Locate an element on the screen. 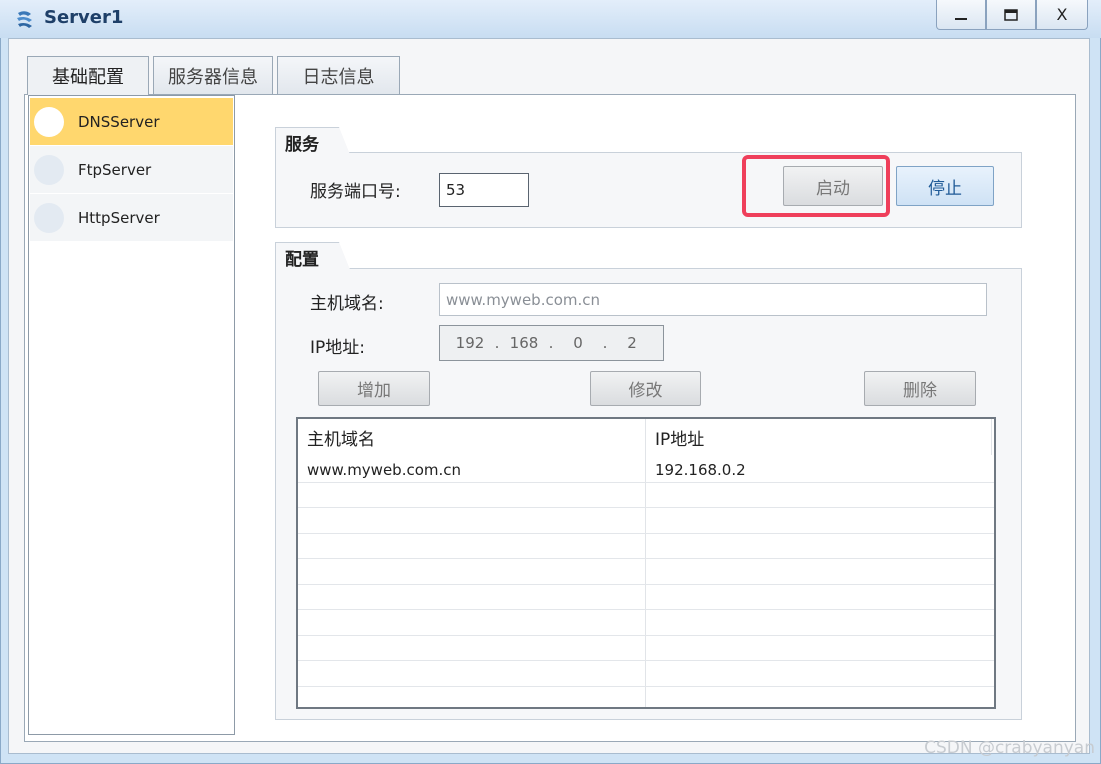 This screenshot has height=764, width=1101. host-input: www.myweb.com.cn is located at coordinates (713, 299).